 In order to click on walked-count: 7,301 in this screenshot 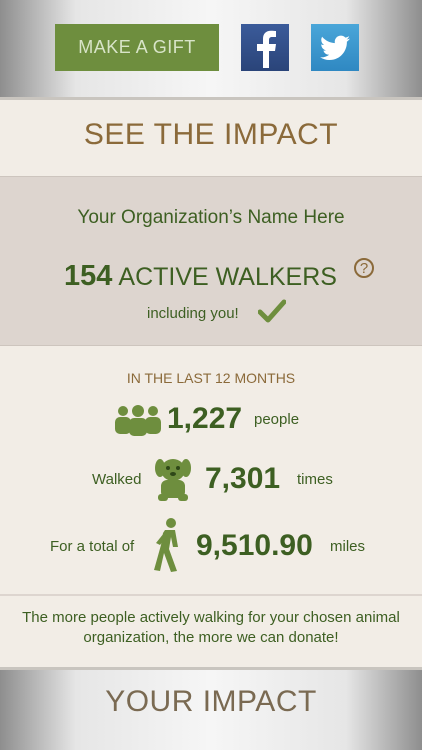, I will do `click(243, 478)`.